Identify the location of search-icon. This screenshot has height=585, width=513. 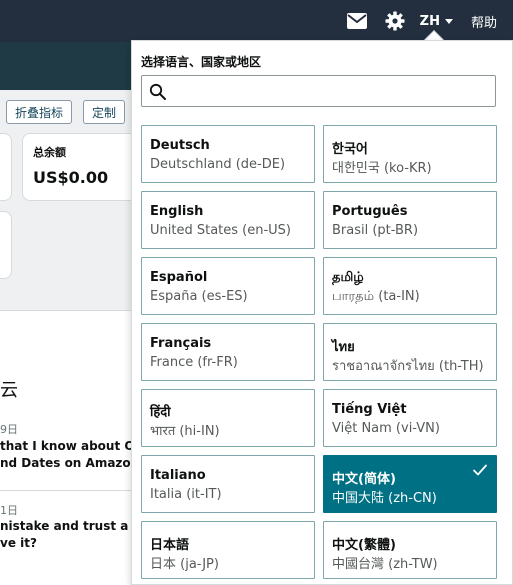
(158, 92).